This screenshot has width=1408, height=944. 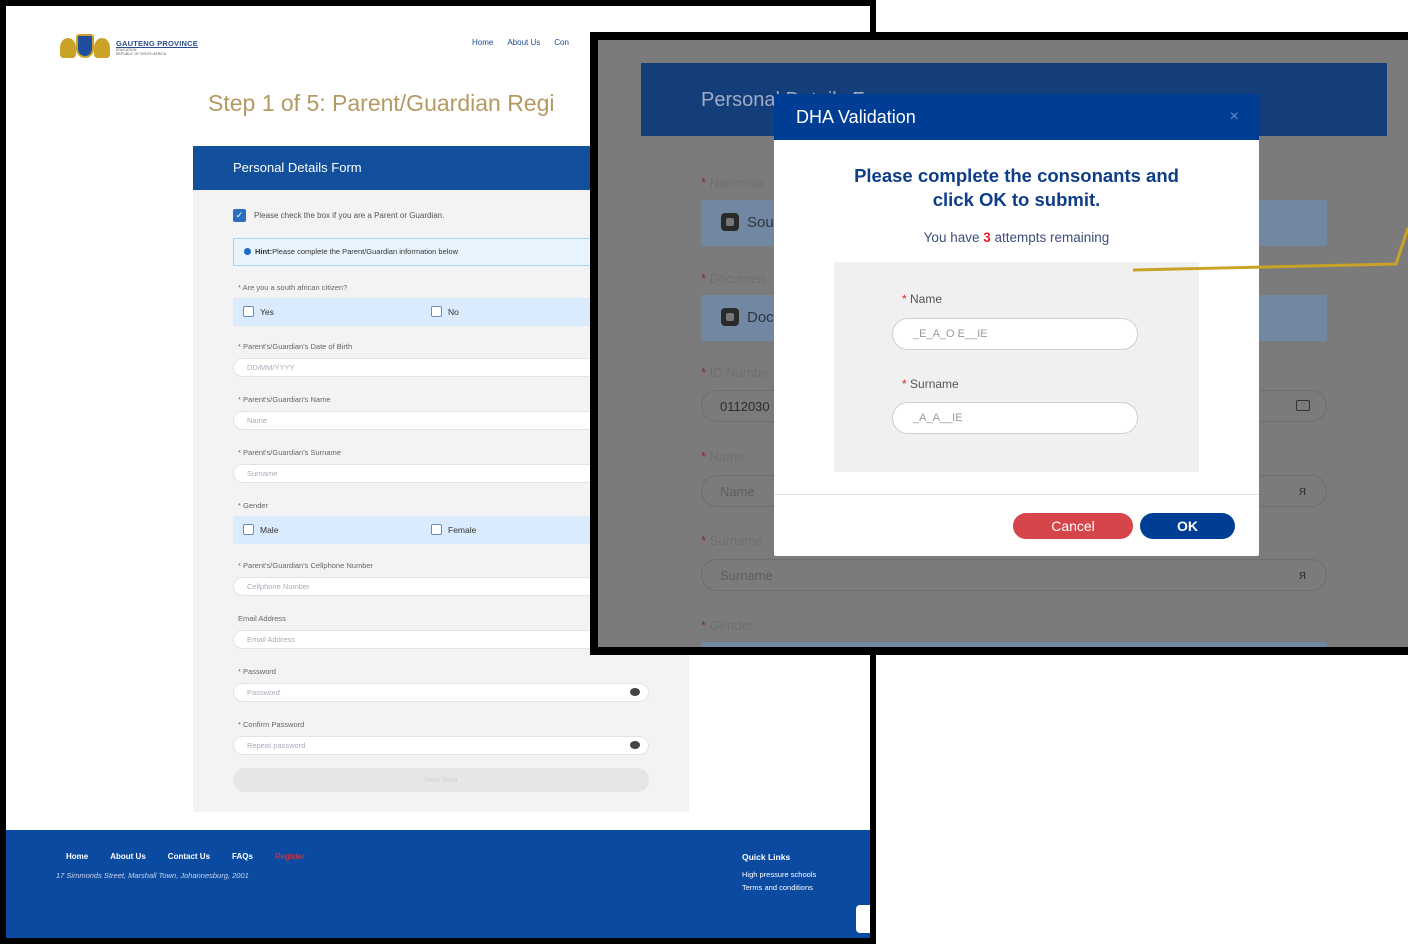 I want to click on footer-register: Register, so click(x=290, y=856).